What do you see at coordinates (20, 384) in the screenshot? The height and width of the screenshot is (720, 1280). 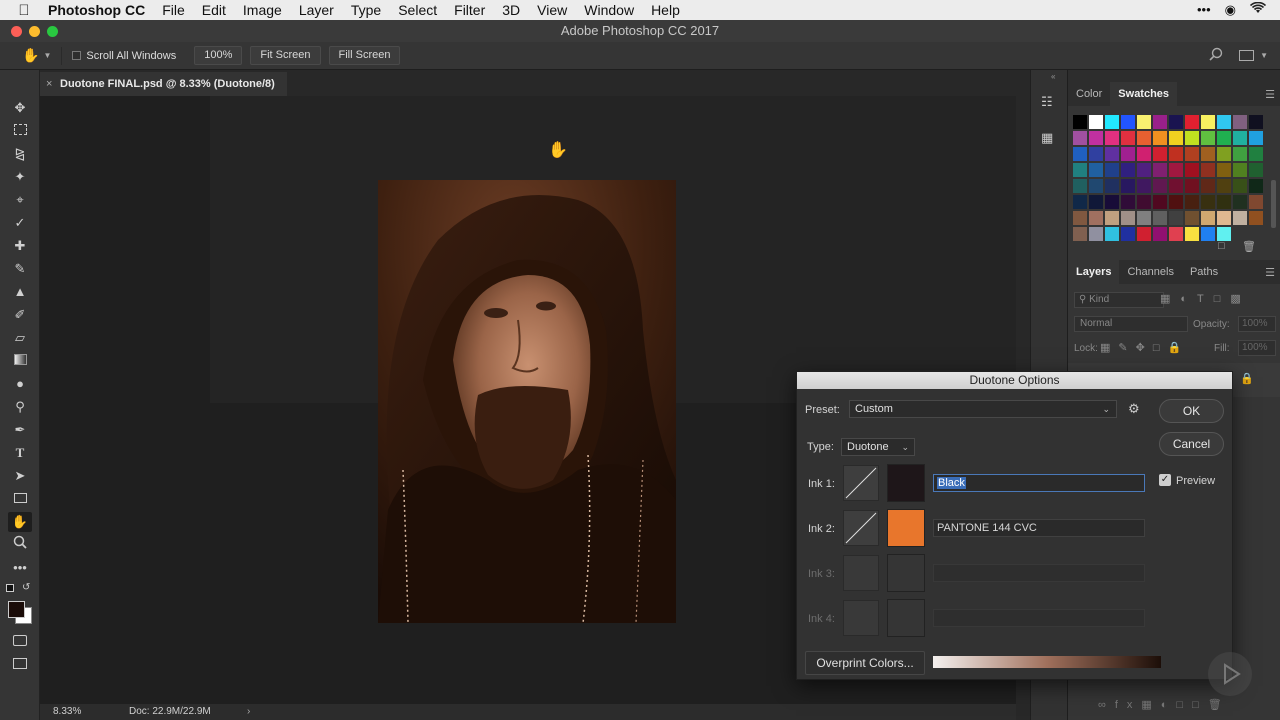 I see `blur-tool-icon: ●` at bounding box center [20, 384].